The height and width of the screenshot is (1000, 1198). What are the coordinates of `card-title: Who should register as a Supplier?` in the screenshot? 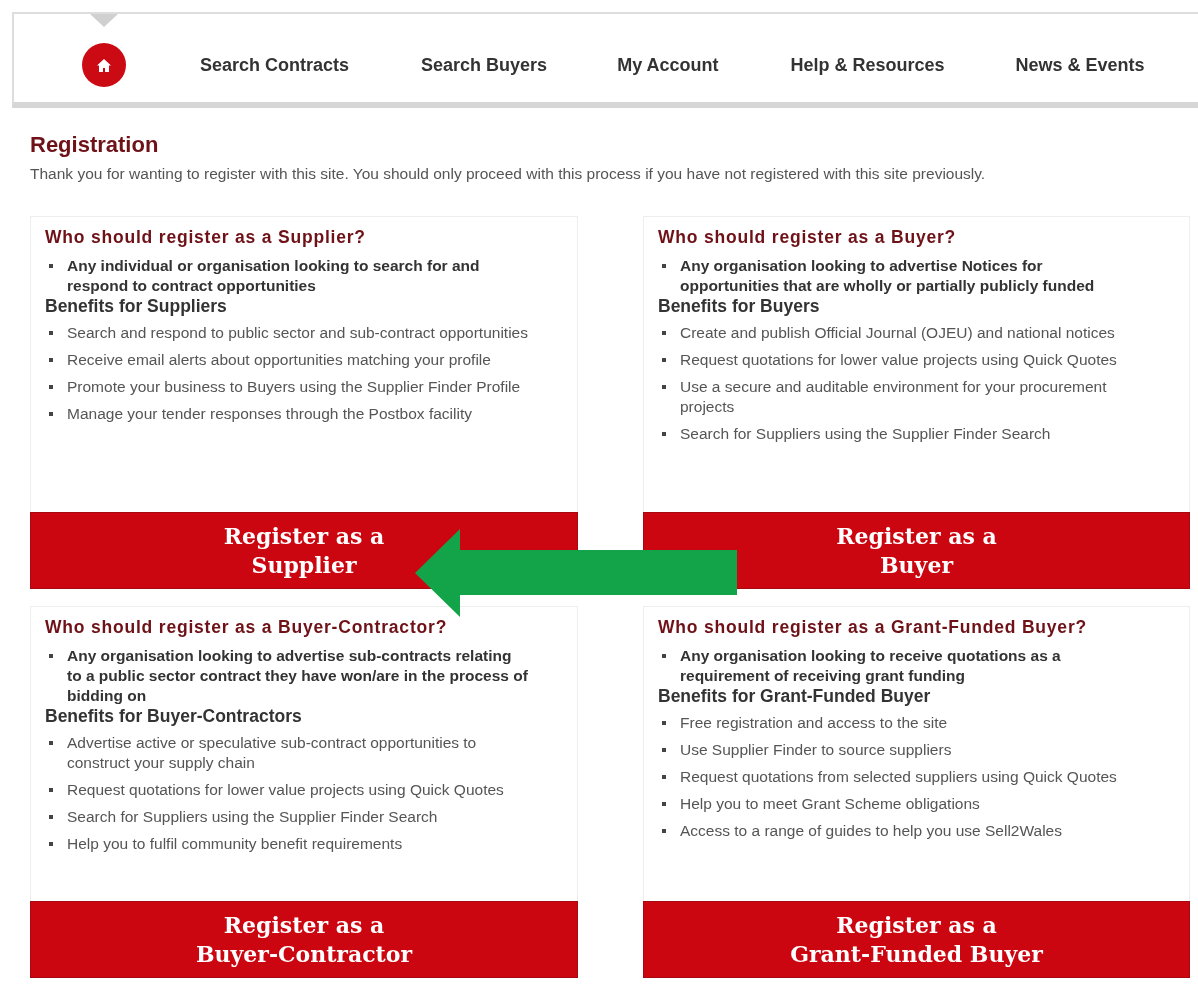 It's located at (206, 237).